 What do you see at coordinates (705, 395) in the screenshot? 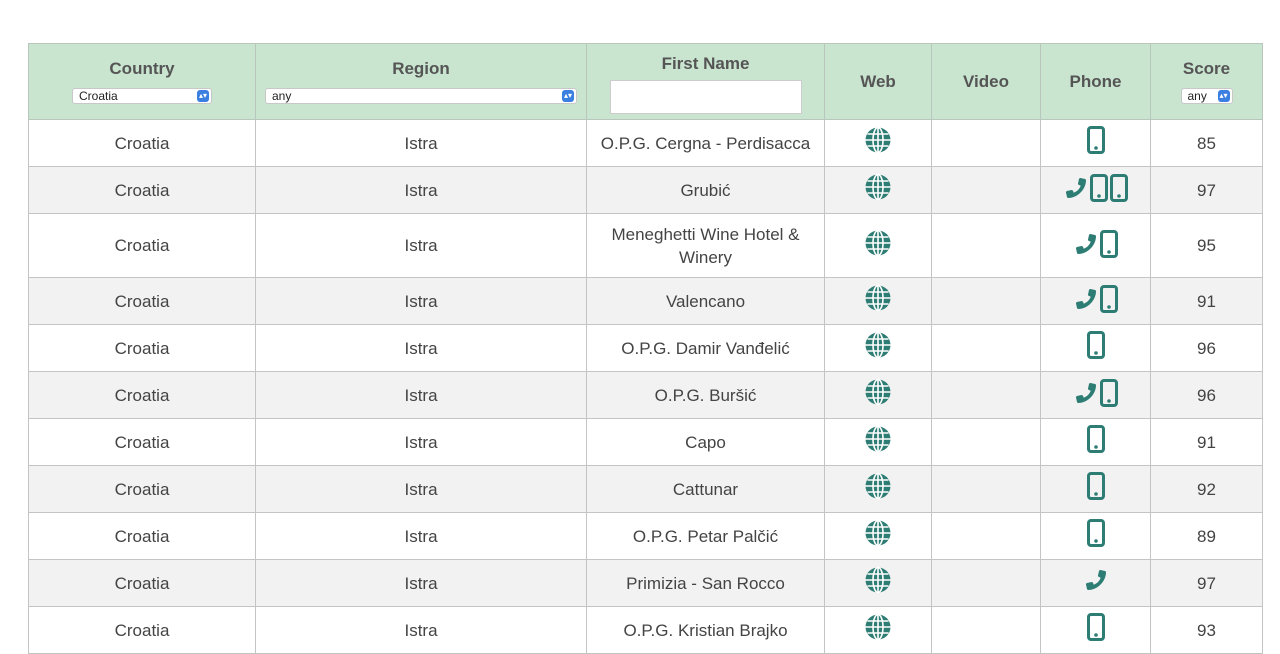
I see `name-cell: O.P.G. Buršić` at bounding box center [705, 395].